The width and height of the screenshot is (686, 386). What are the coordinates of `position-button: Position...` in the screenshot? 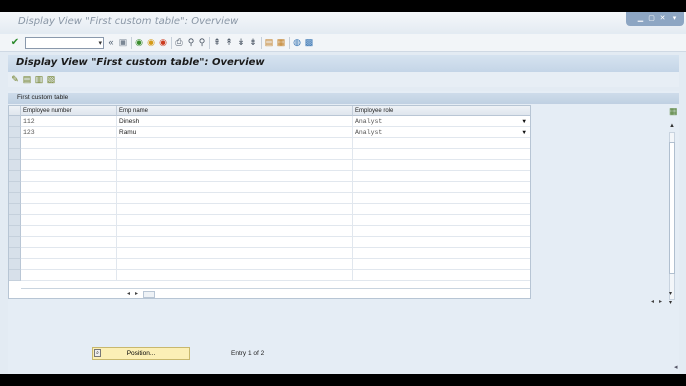 It's located at (141, 353).